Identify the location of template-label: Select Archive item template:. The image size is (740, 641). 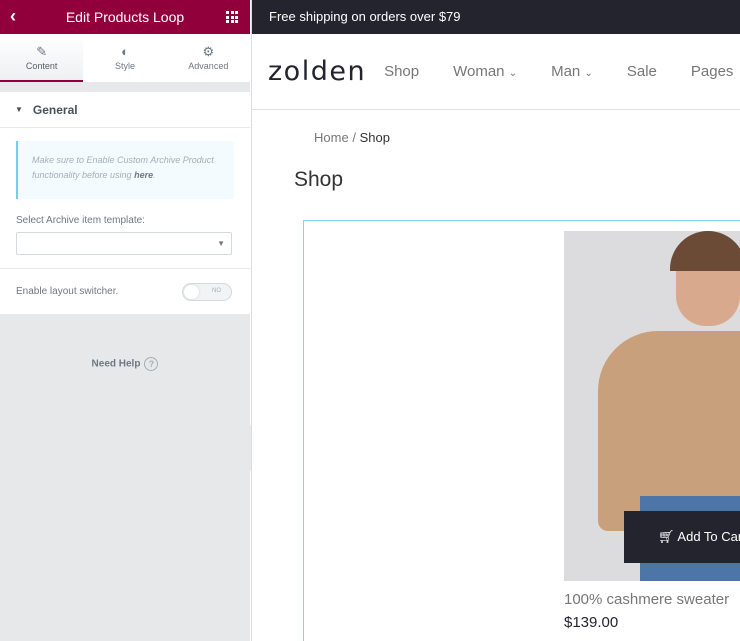
(80, 220).